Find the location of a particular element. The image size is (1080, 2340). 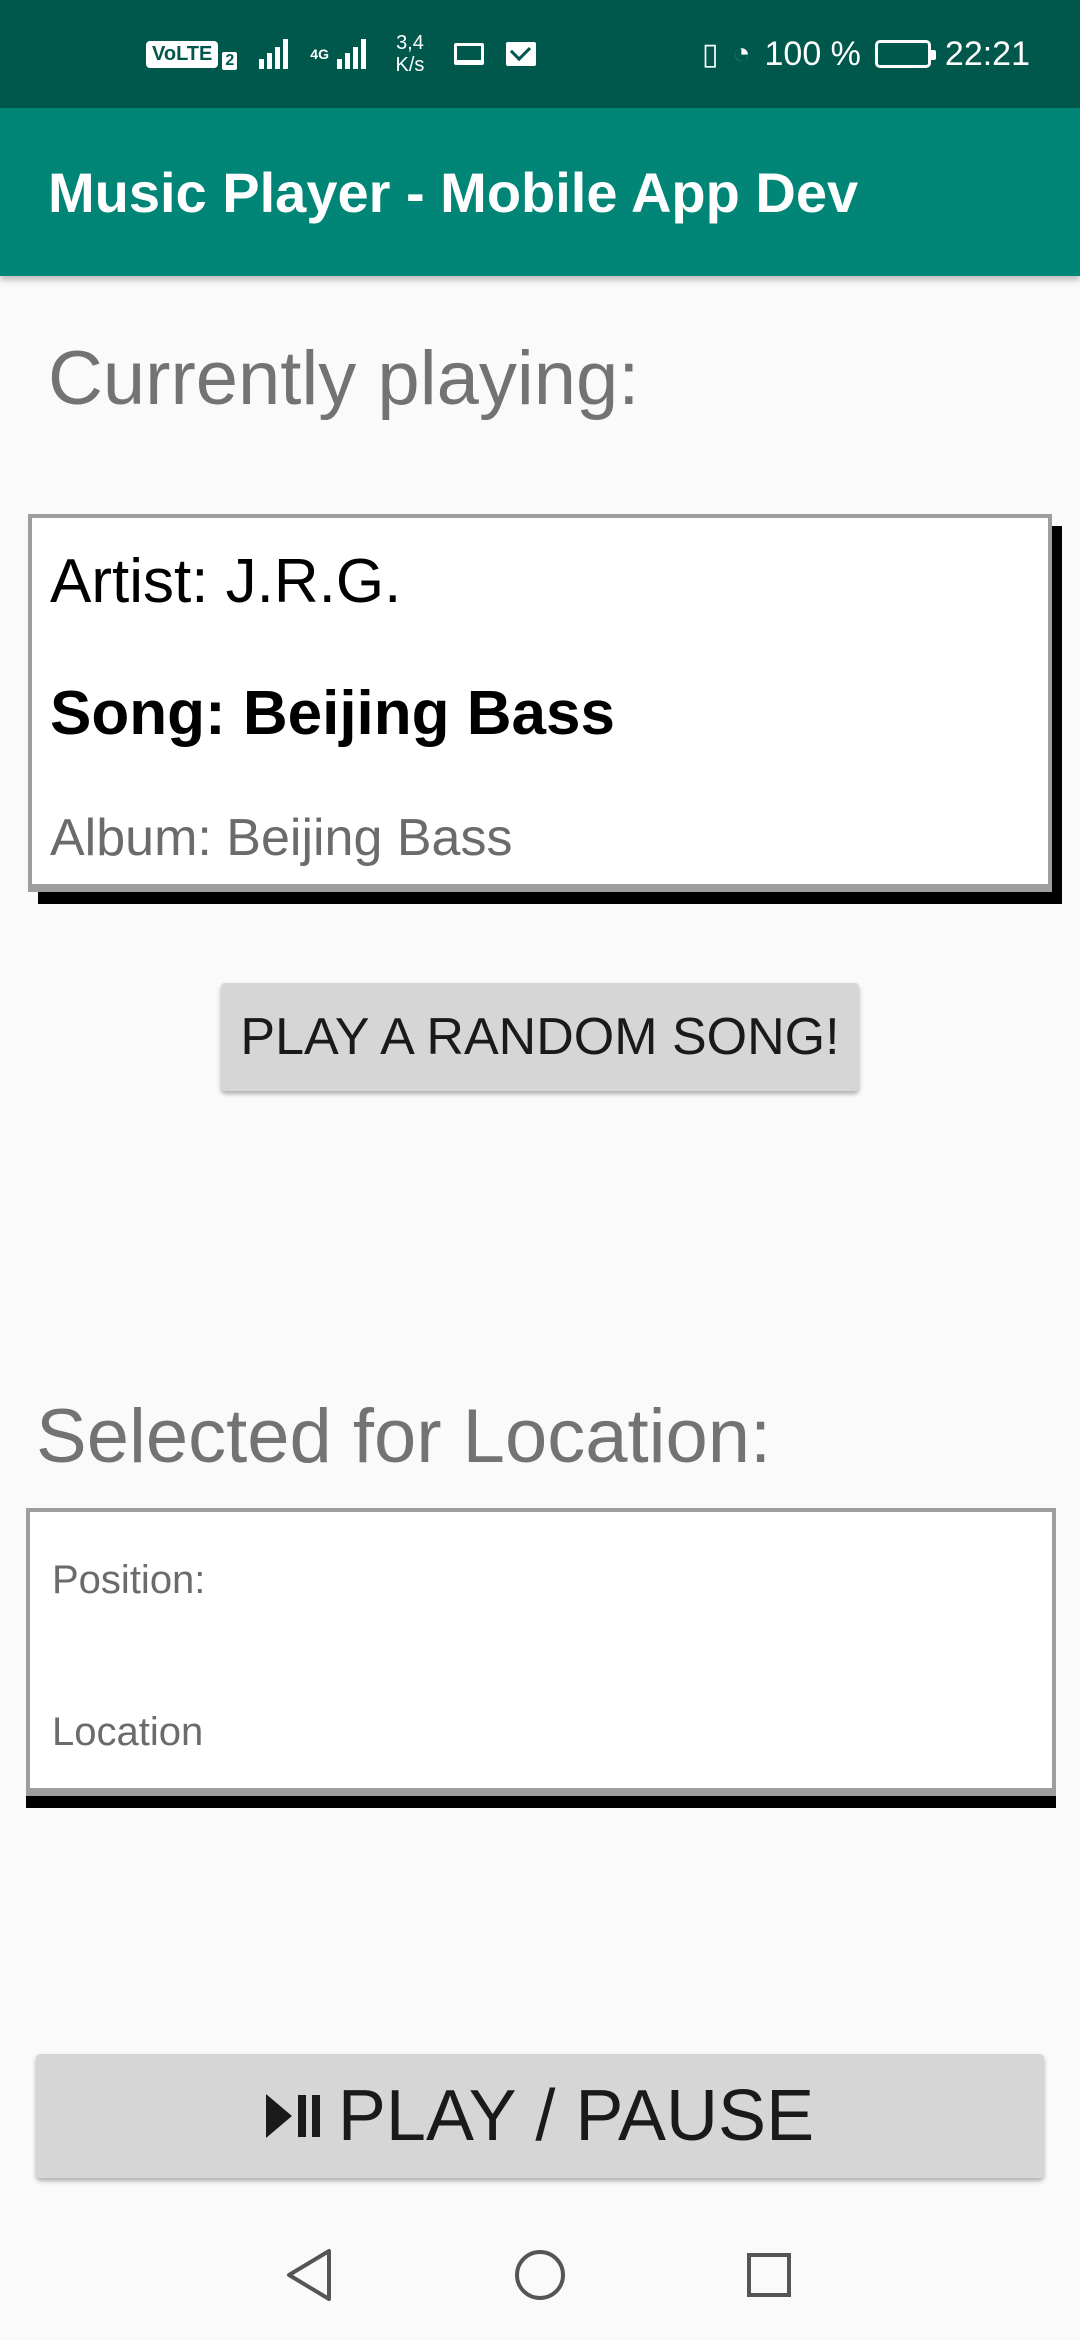

app-bar: Music Player - Mobile App Dev is located at coordinates (540, 192).